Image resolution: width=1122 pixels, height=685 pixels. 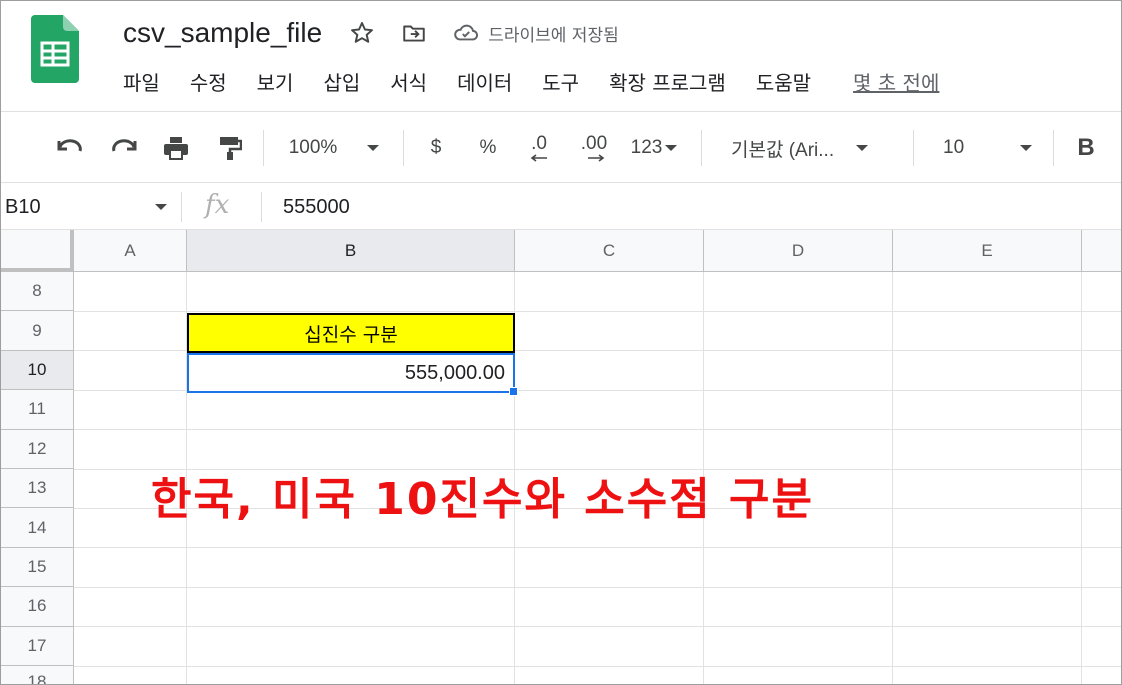 I want to click on row-header-11: 11, so click(x=37, y=410).